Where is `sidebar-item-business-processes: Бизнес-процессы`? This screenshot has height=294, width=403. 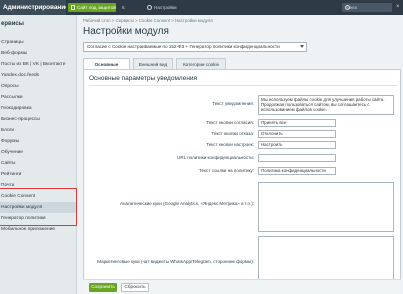 sidebar-item-business-processes: Бизнес-процессы is located at coordinates (38, 119).